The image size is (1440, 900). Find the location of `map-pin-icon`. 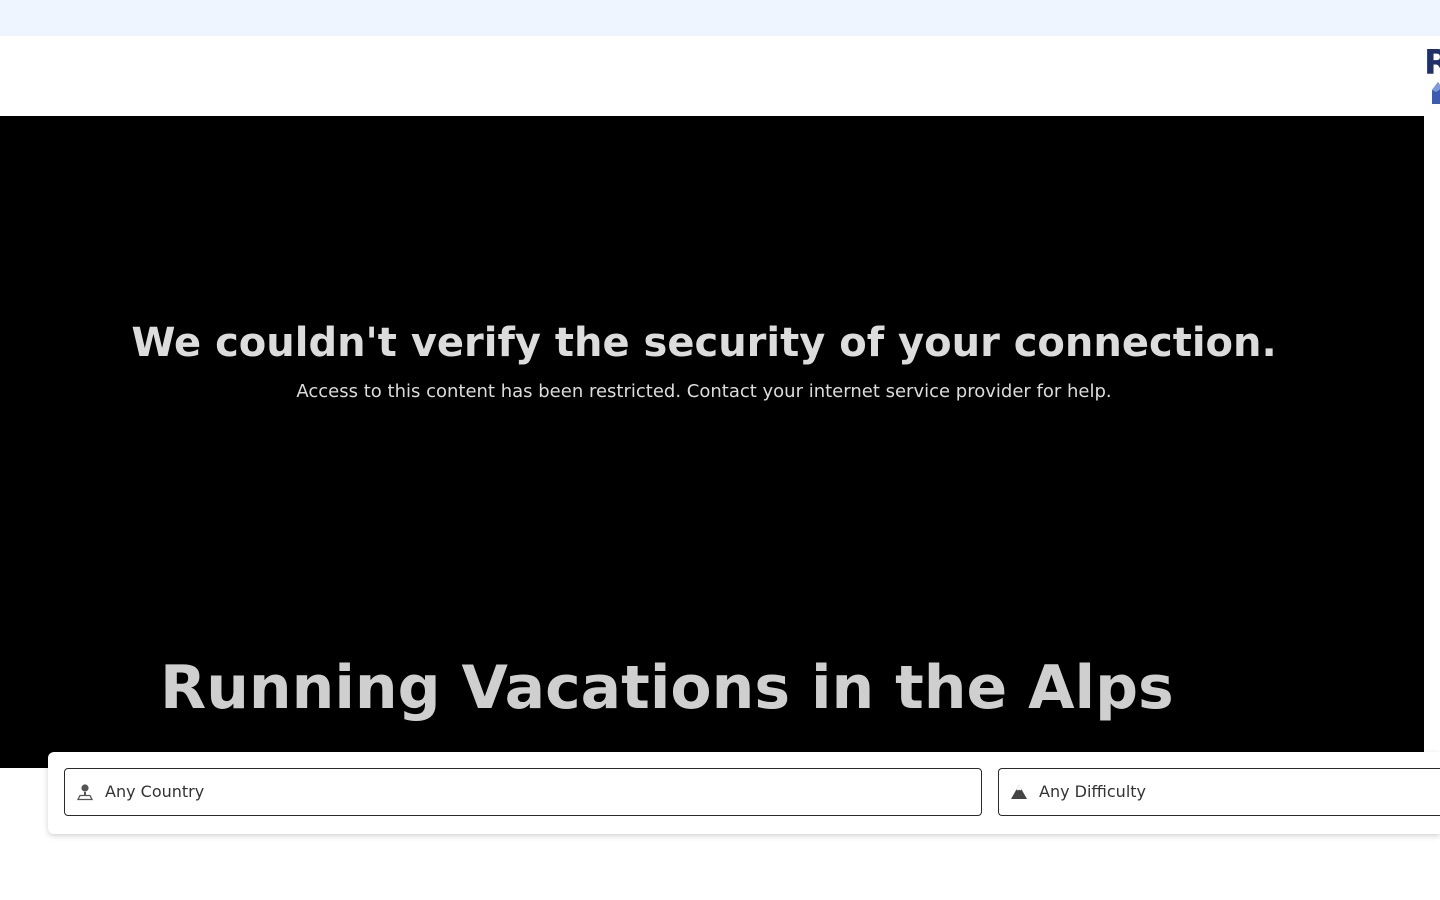

map-pin-icon is located at coordinates (85, 792).